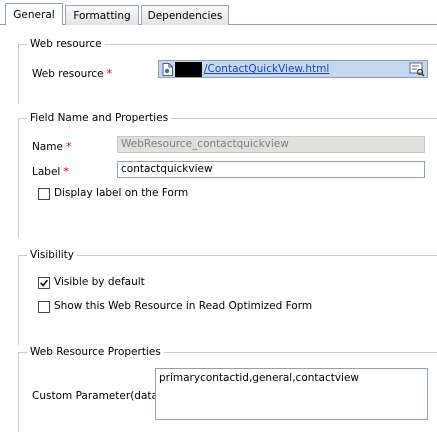 The image size is (437, 432). I want to click on web-resource-lookup: /ContactQuickView.html, so click(293, 69).